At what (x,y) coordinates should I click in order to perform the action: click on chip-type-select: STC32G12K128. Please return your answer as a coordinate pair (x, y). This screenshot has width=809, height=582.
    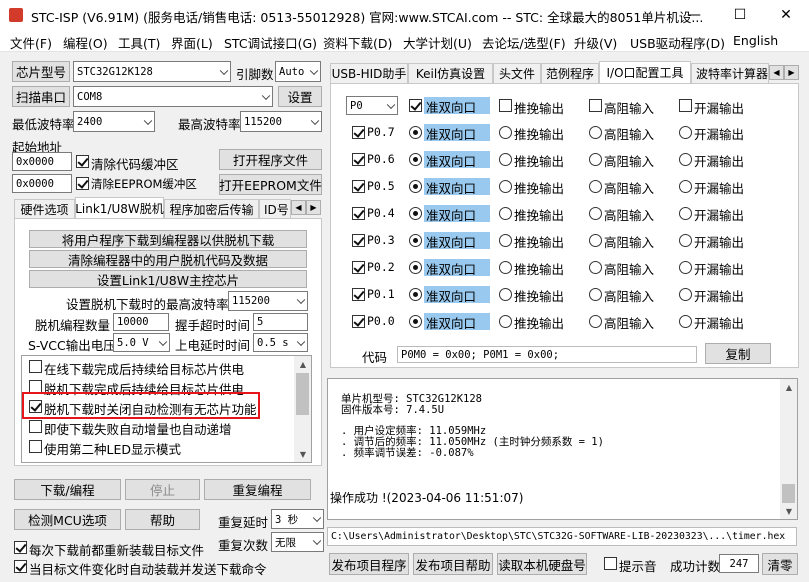
    Looking at the image, I should click on (152, 71).